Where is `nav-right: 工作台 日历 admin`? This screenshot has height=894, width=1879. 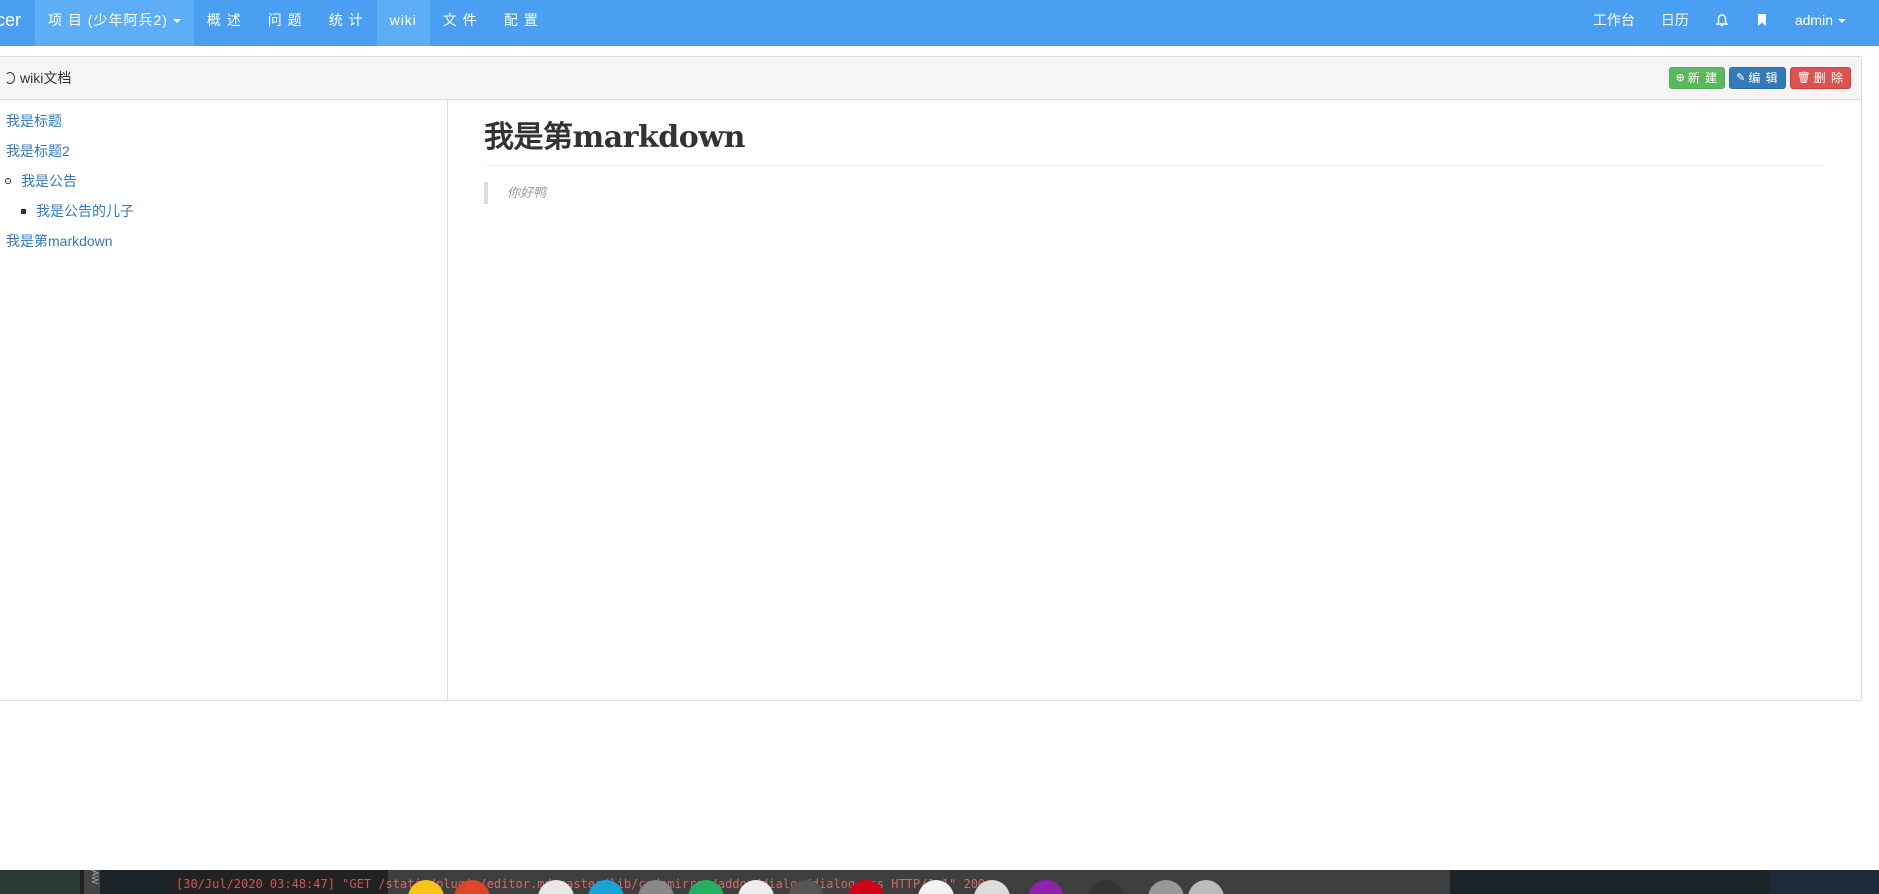 nav-right: 工作台 日历 admin is located at coordinates (1729, 23).